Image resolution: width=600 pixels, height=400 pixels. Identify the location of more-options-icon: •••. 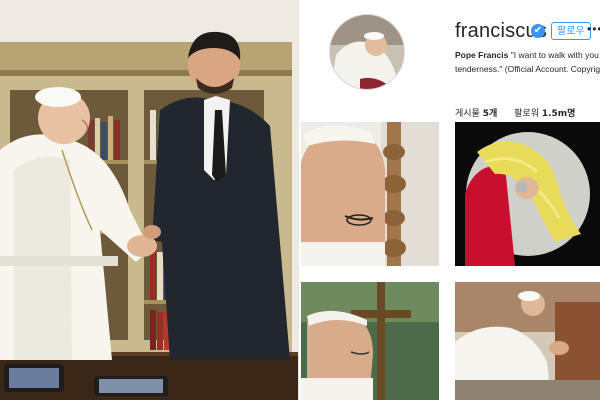
(593, 29).